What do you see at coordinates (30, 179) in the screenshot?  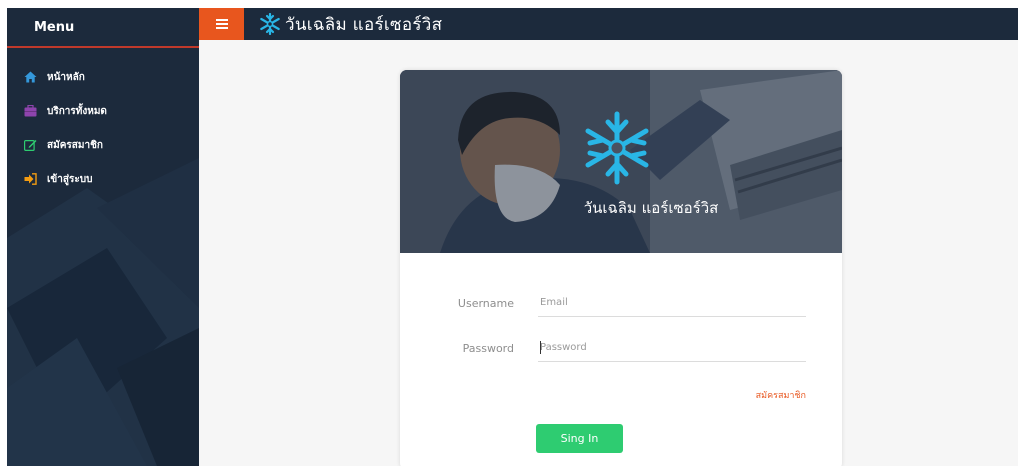 I see `sign-in-icon` at bounding box center [30, 179].